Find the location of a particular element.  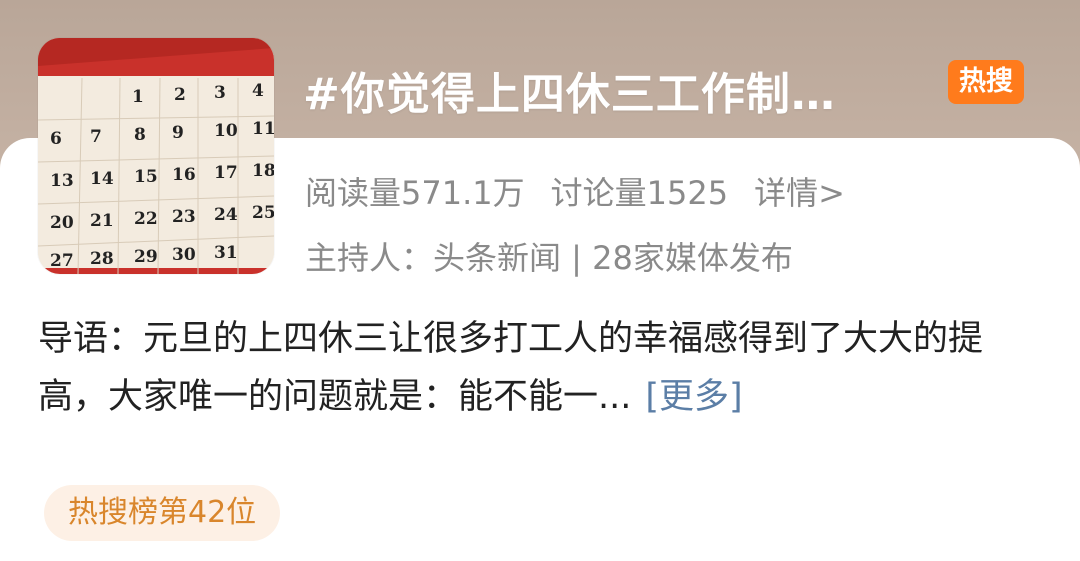

calendar-day: 10 is located at coordinates (226, 131).